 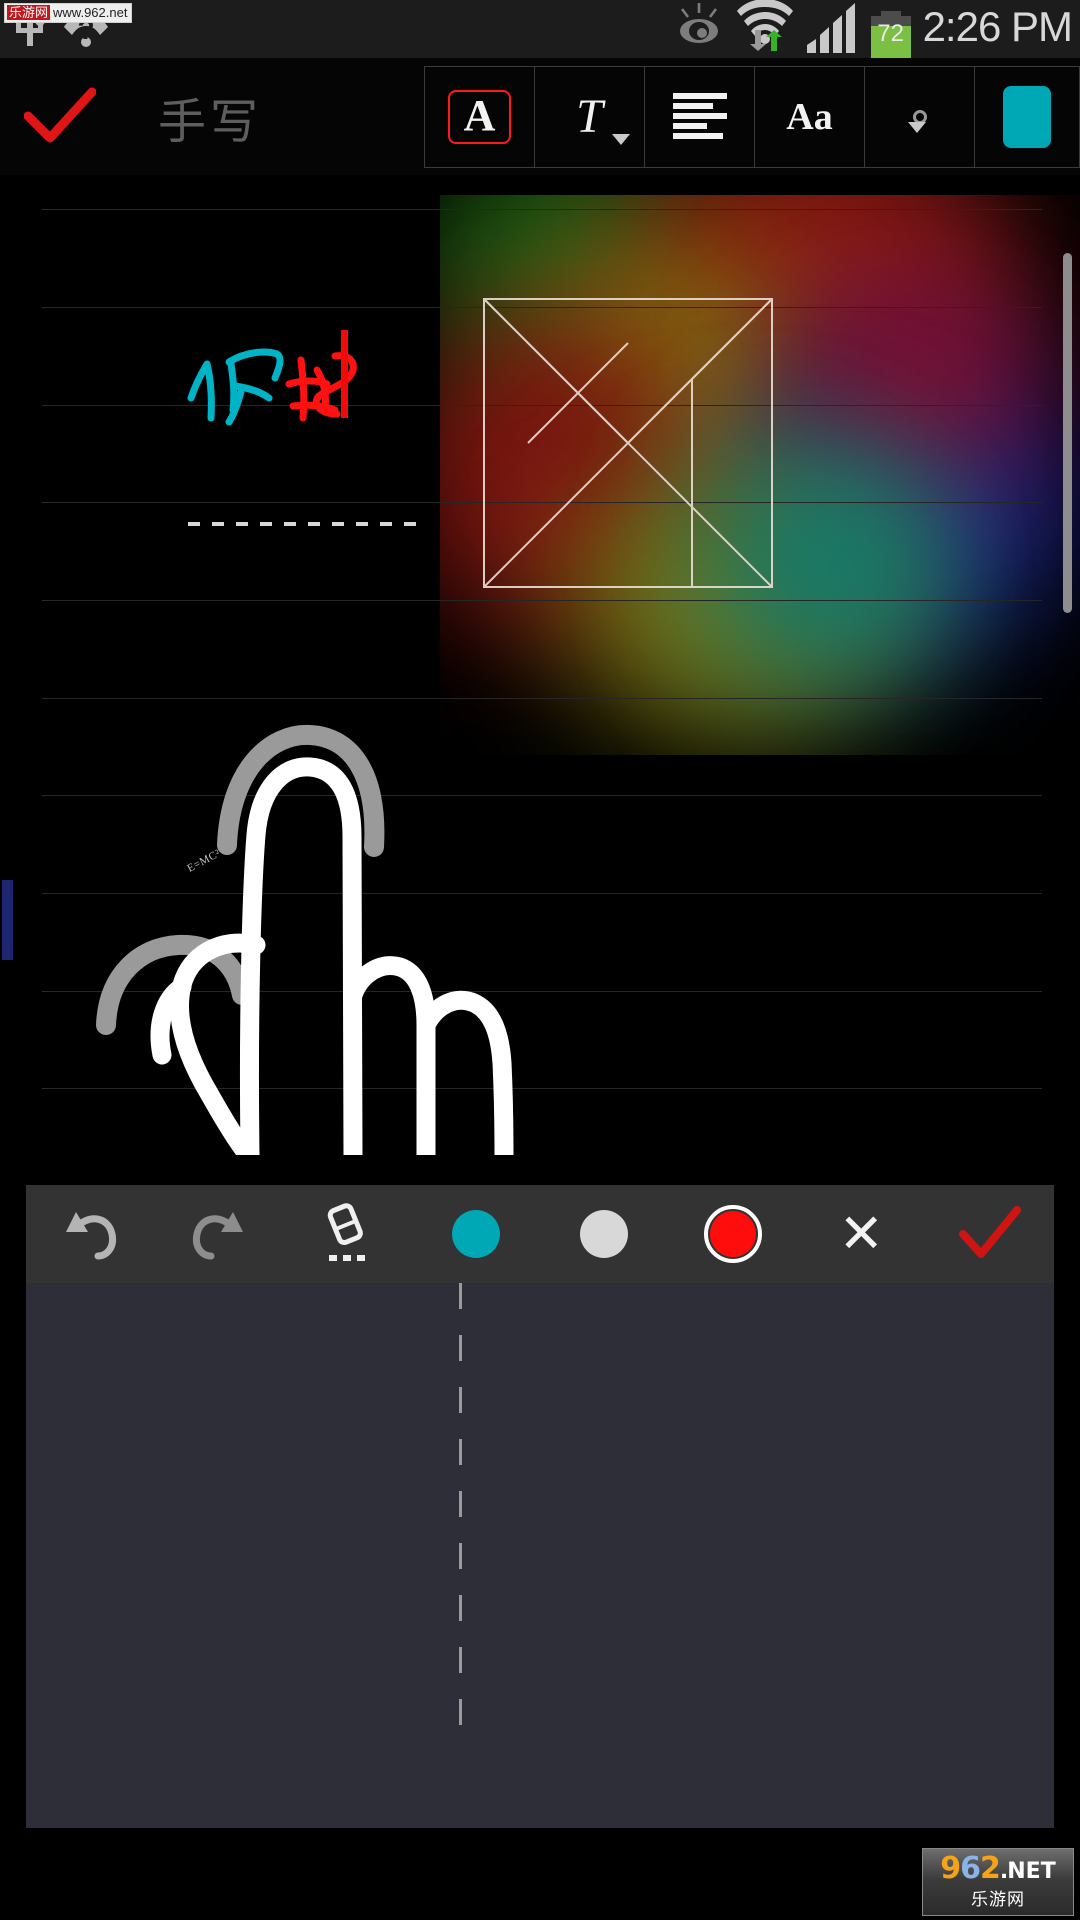 I want to click on hand-drawing, so click(x=305, y=939).